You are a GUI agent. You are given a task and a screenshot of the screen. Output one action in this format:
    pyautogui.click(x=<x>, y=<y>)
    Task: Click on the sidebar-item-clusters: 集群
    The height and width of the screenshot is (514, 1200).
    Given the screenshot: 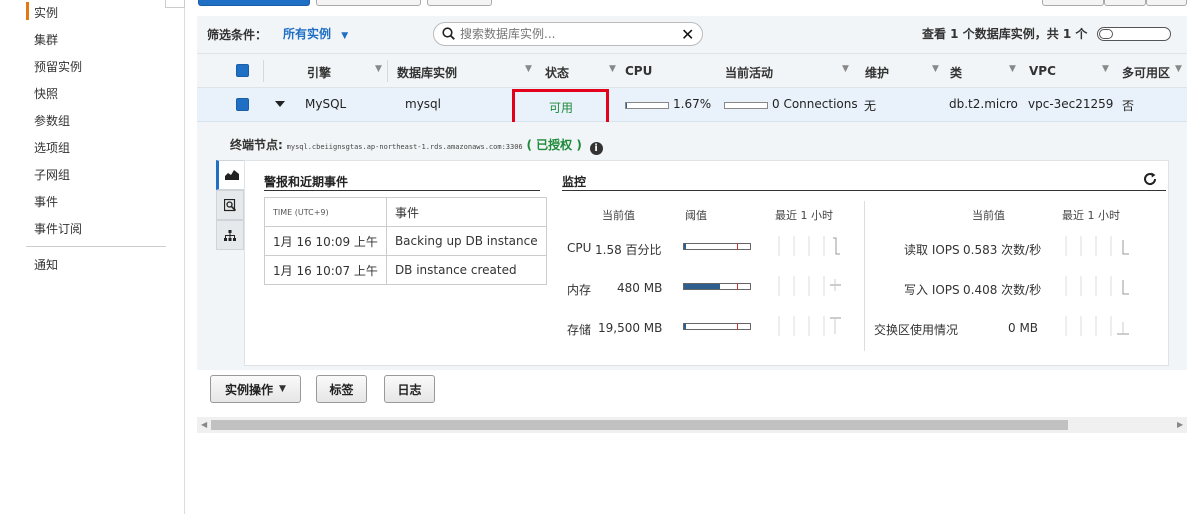 What is the action you would take?
    pyautogui.click(x=46, y=39)
    